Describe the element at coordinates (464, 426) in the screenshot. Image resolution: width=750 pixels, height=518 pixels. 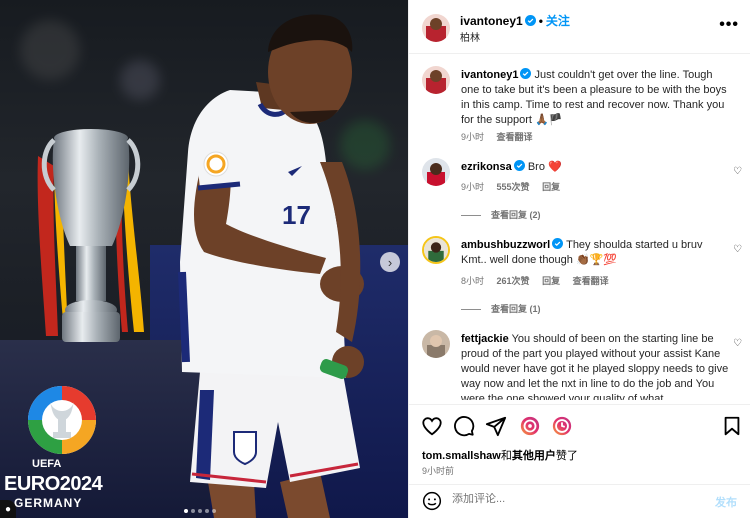
I see `comment-bubble-icon` at that location.